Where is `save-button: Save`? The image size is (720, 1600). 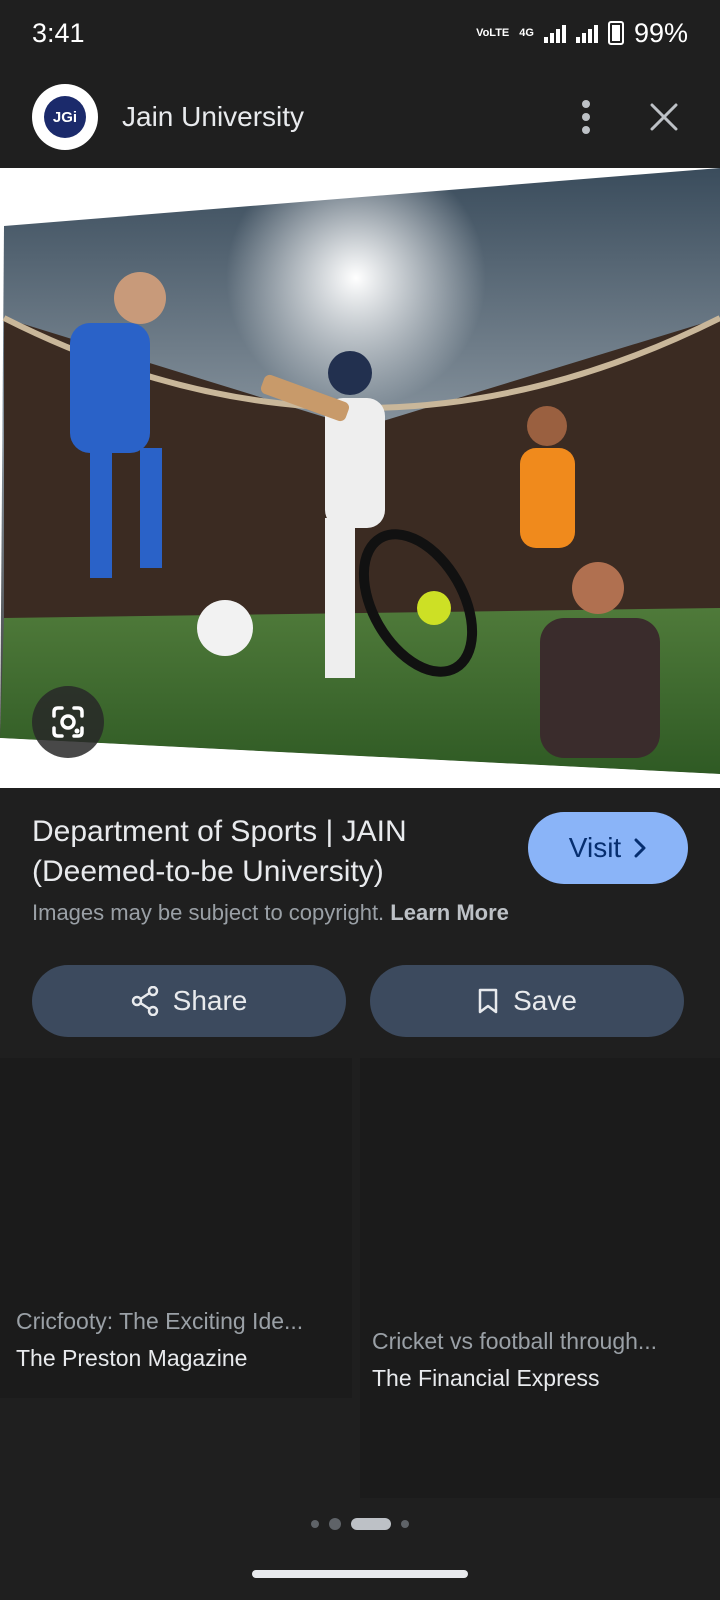
save-button: Save is located at coordinates (527, 1001).